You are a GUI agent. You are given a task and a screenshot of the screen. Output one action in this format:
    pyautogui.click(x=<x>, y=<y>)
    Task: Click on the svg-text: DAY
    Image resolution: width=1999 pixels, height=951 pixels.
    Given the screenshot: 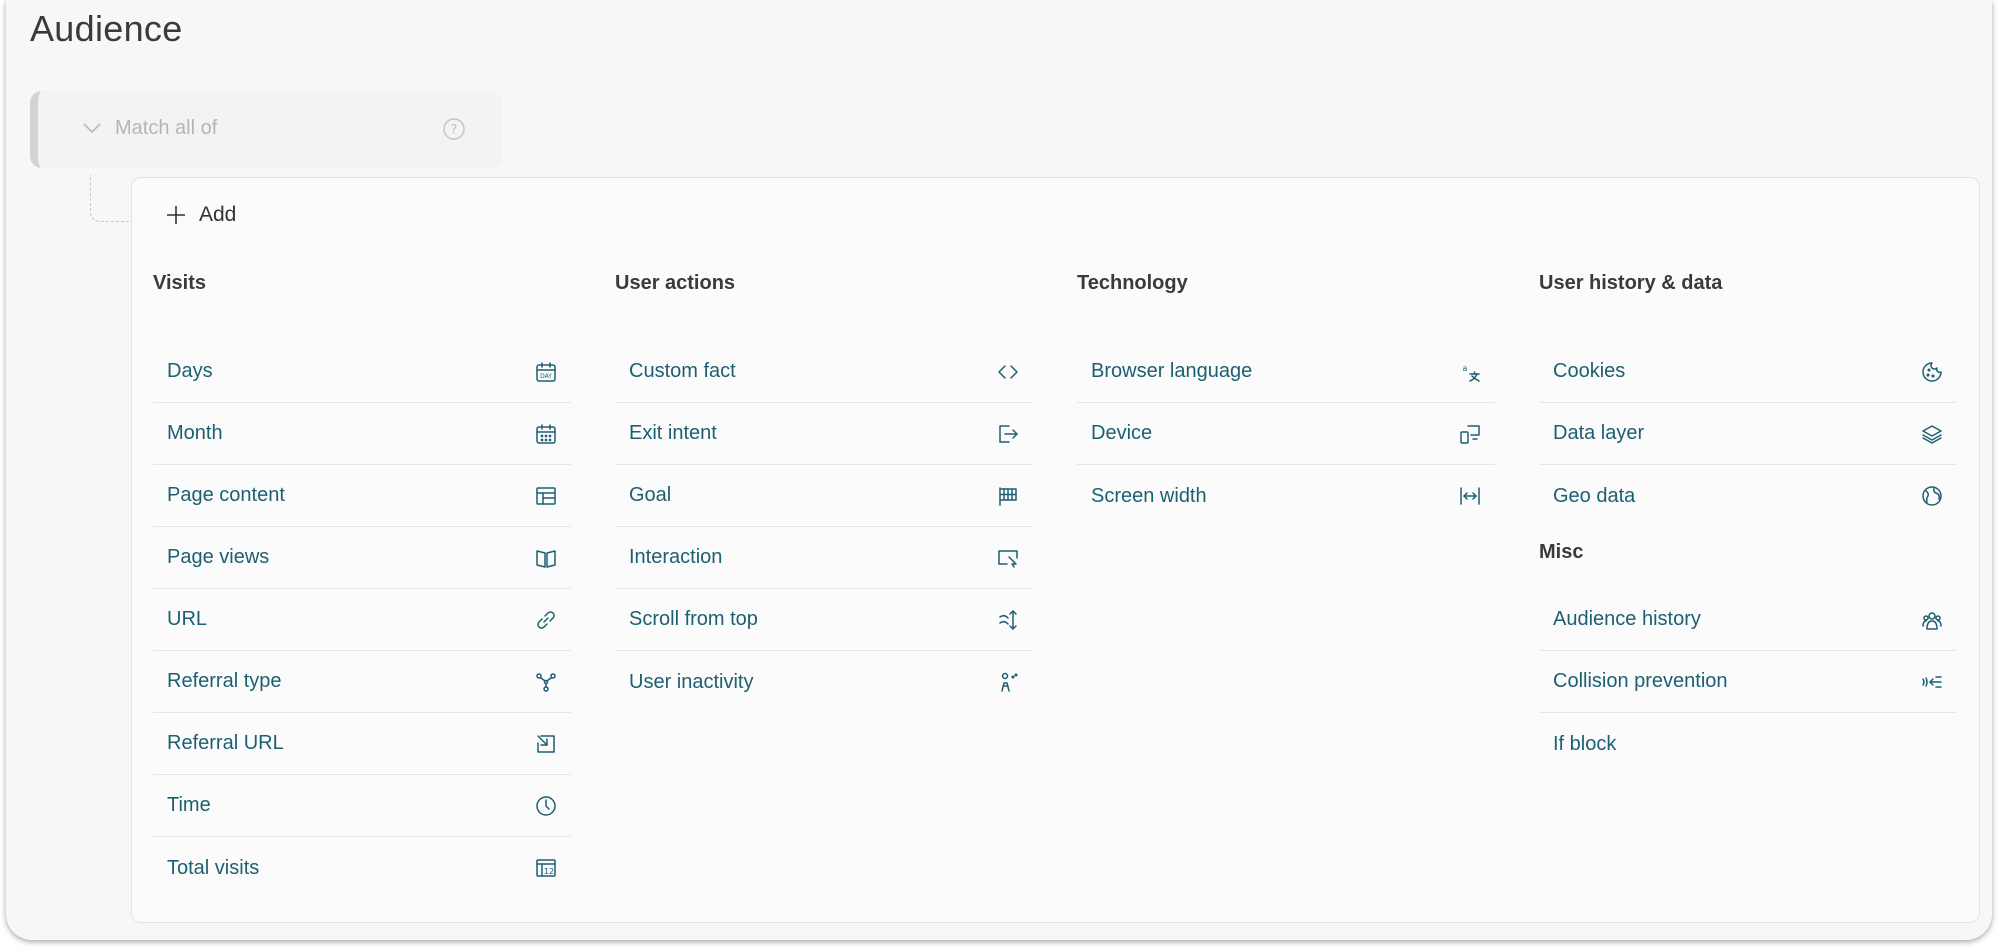 What is the action you would take?
    pyautogui.click(x=546, y=376)
    